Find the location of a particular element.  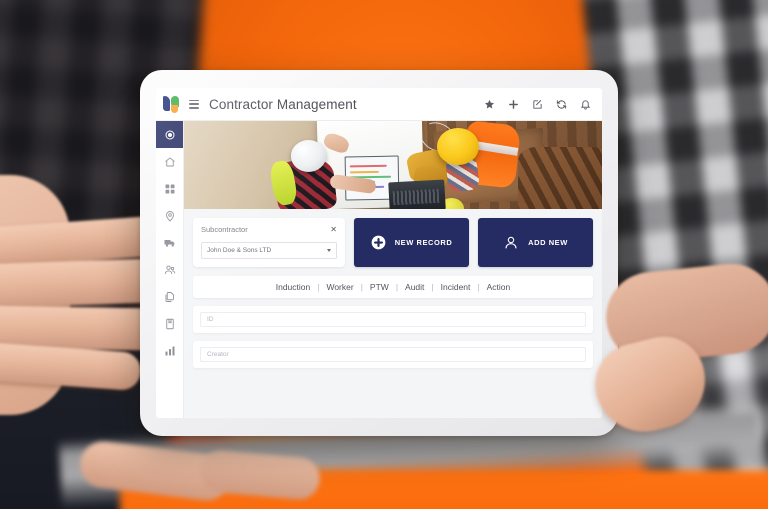

refresh-icon is located at coordinates (561, 104).